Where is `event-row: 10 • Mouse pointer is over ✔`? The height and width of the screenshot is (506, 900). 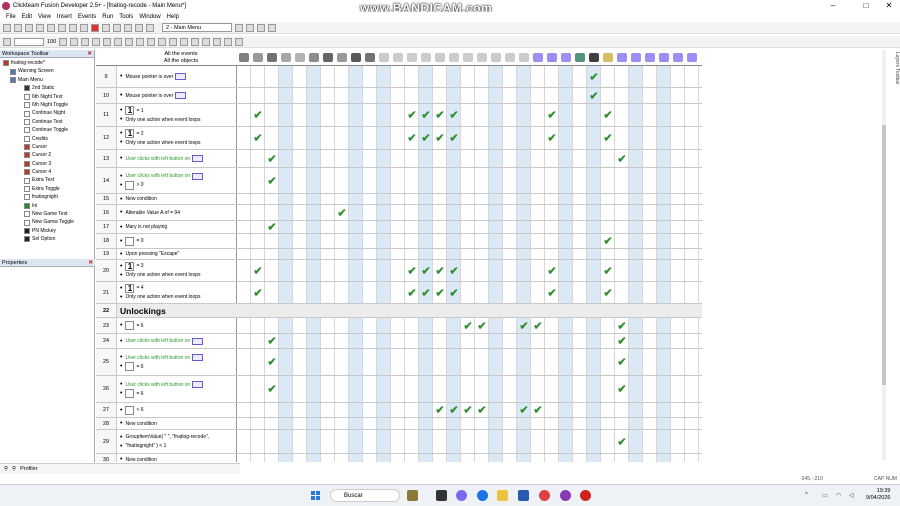
event-row: 10 • Mouse pointer is over ✔ is located at coordinates (399, 96).